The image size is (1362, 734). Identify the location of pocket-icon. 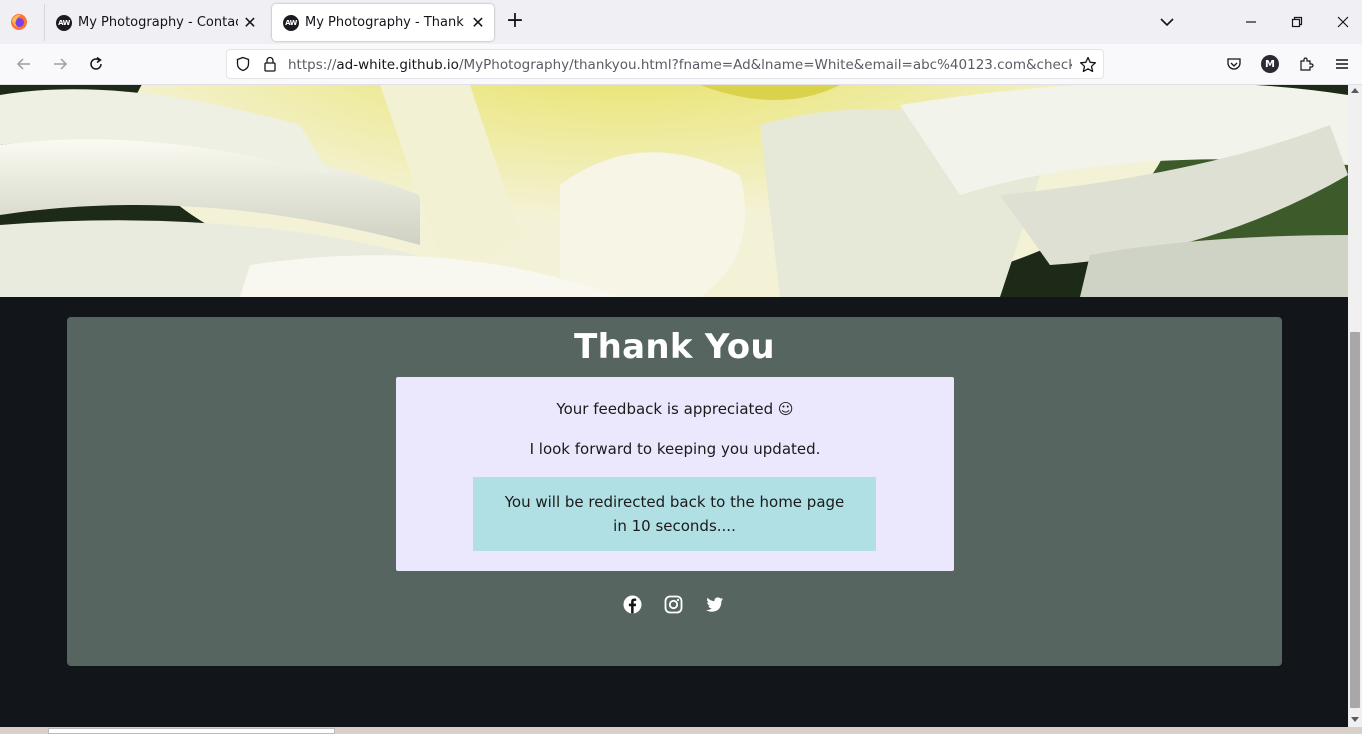
(1234, 64).